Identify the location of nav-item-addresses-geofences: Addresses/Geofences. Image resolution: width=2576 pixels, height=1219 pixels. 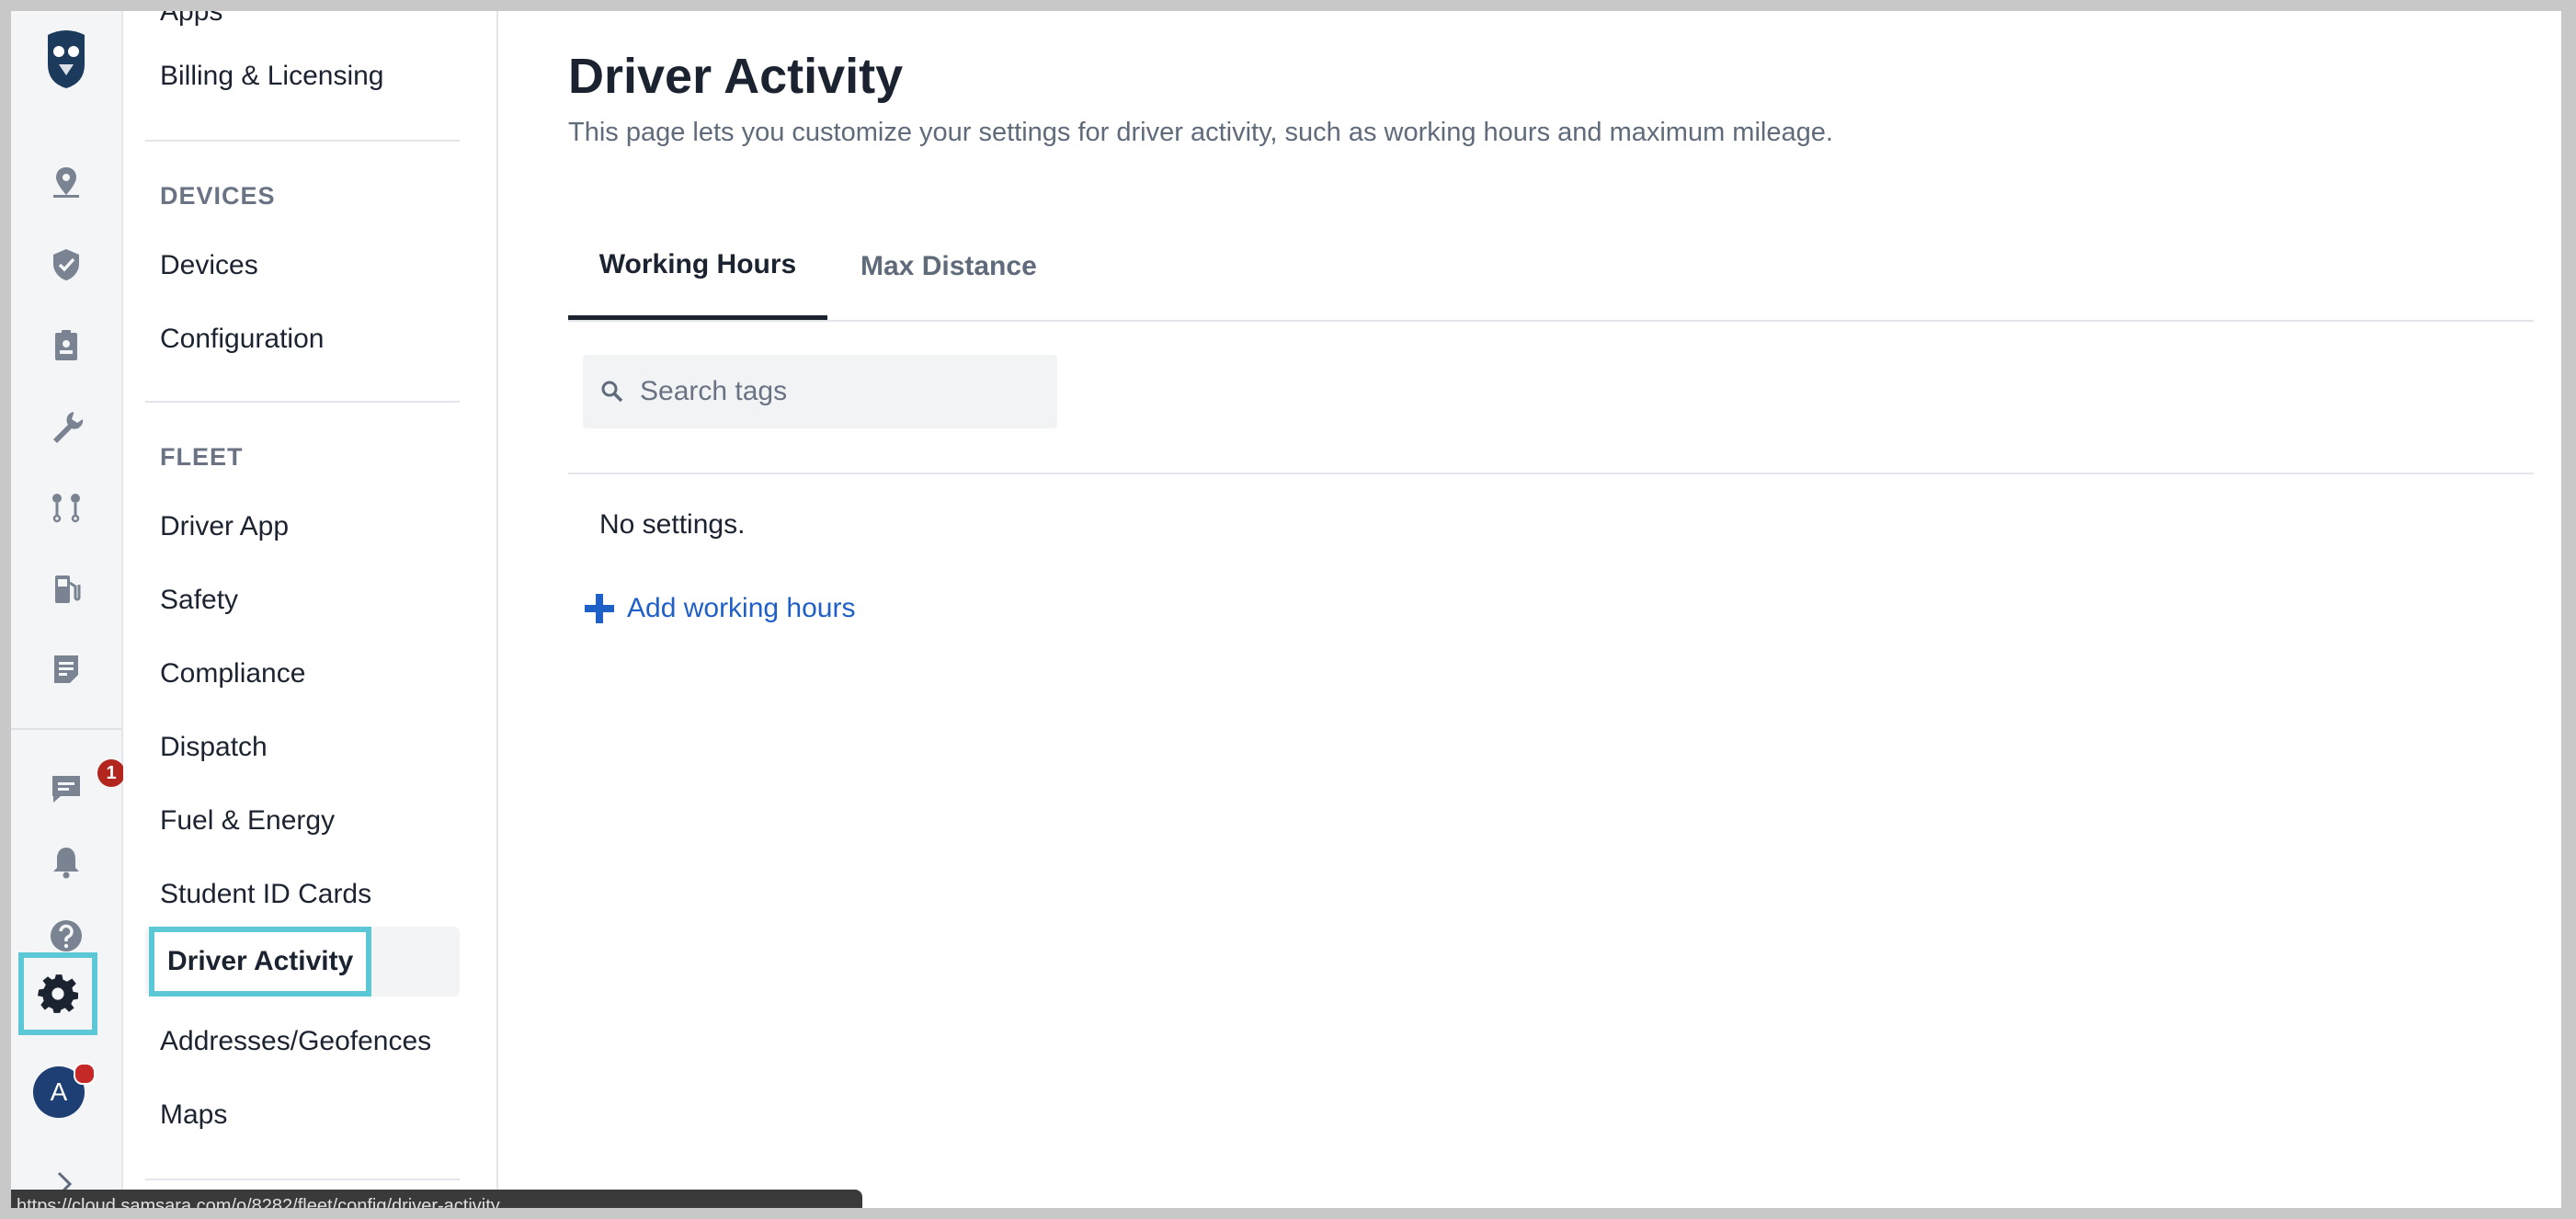
(295, 1041).